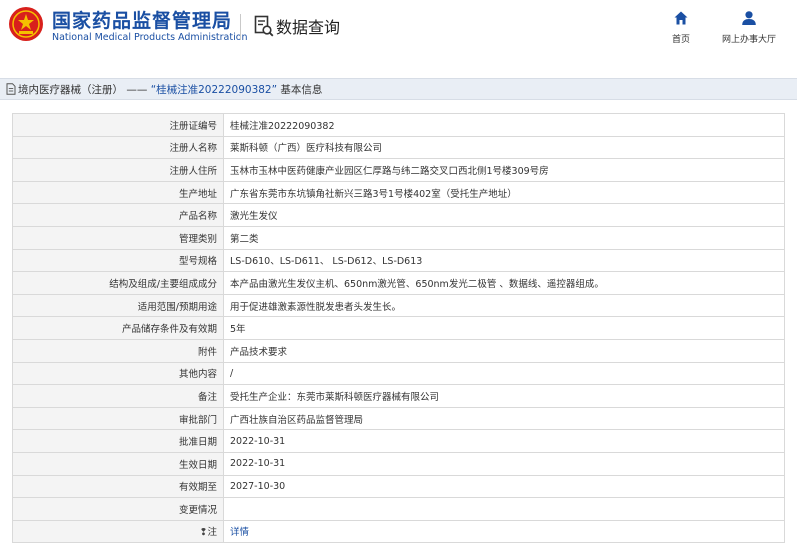 The image size is (797, 553). What do you see at coordinates (118, 396) in the screenshot?
I see `field-label: 备注` at bounding box center [118, 396].